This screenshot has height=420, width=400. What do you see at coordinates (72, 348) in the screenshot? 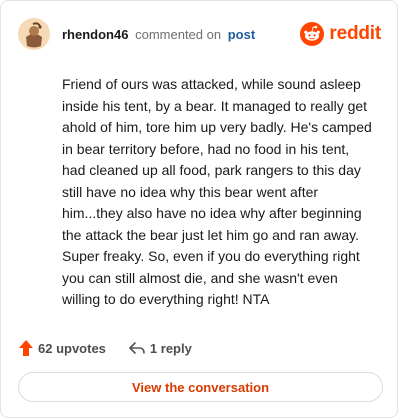
I see `upvote-count: 62 upvotes` at bounding box center [72, 348].